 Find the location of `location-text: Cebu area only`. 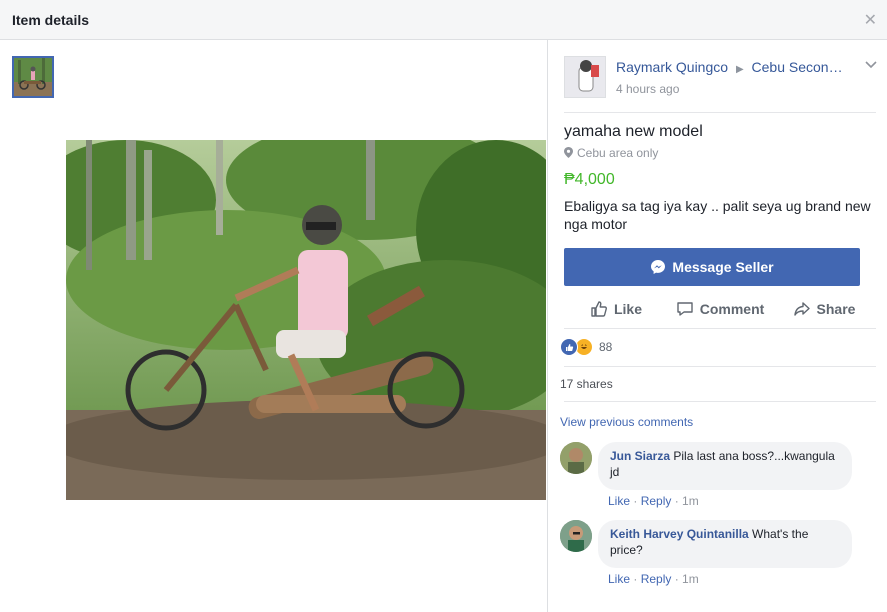

location-text: Cebu area only is located at coordinates (618, 153).